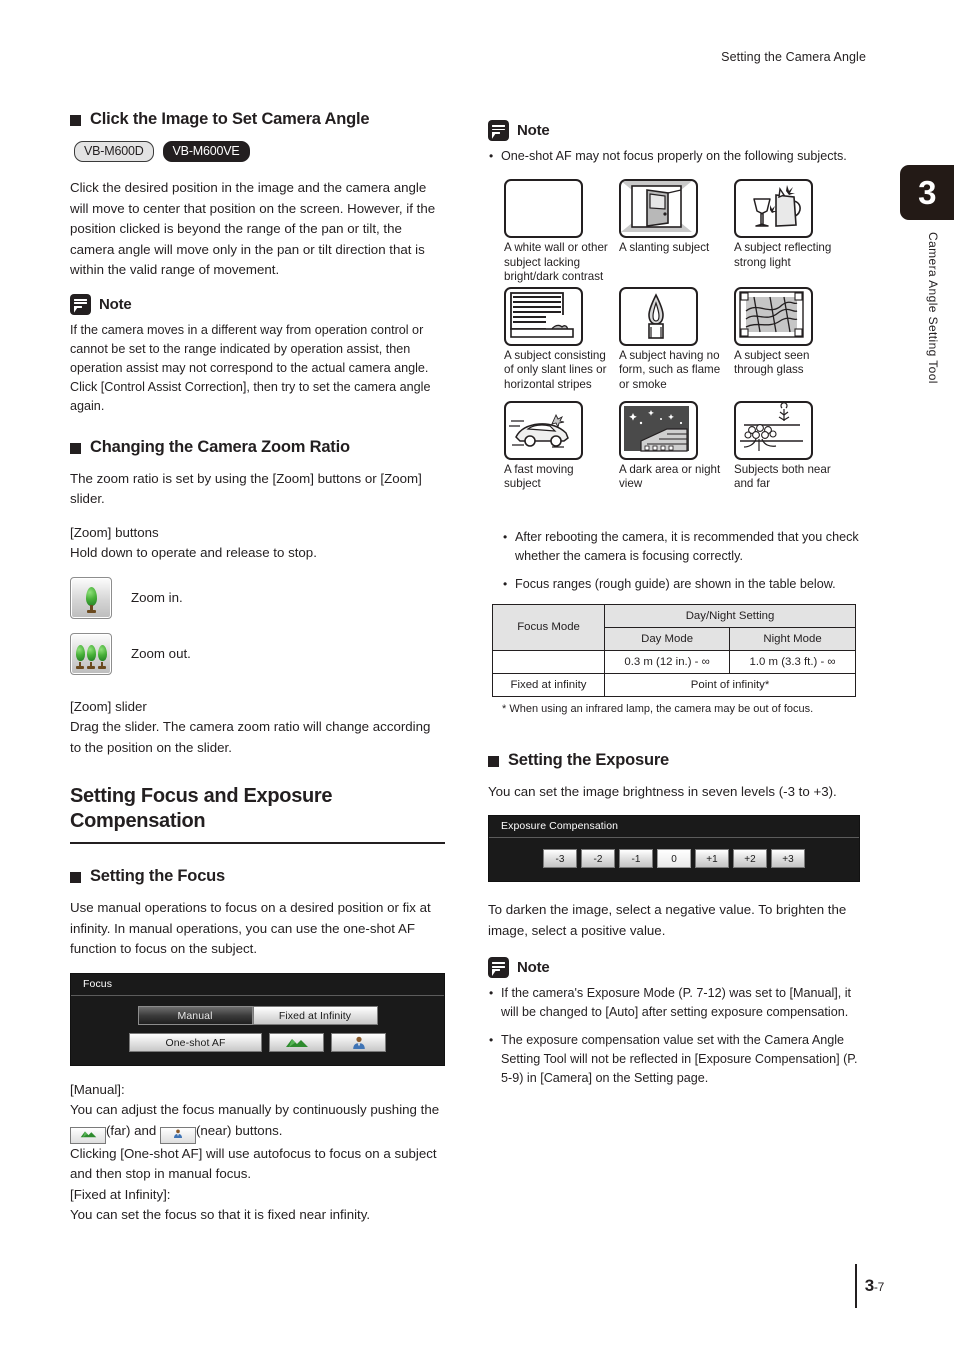 This screenshot has height=1350, width=954. I want to click on focus-manual-button: Manual, so click(195, 1015).